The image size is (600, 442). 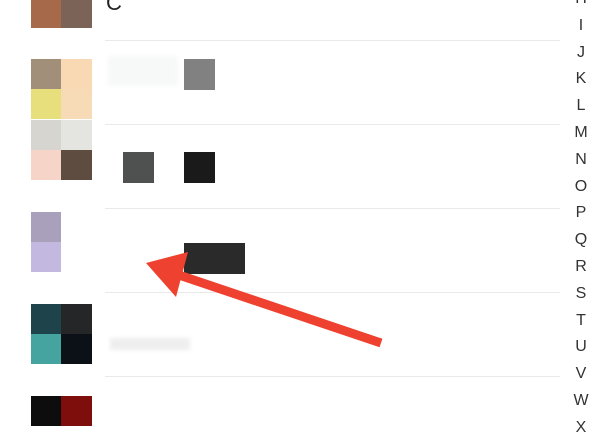 I want to click on index-letter-o: O, so click(x=581, y=187).